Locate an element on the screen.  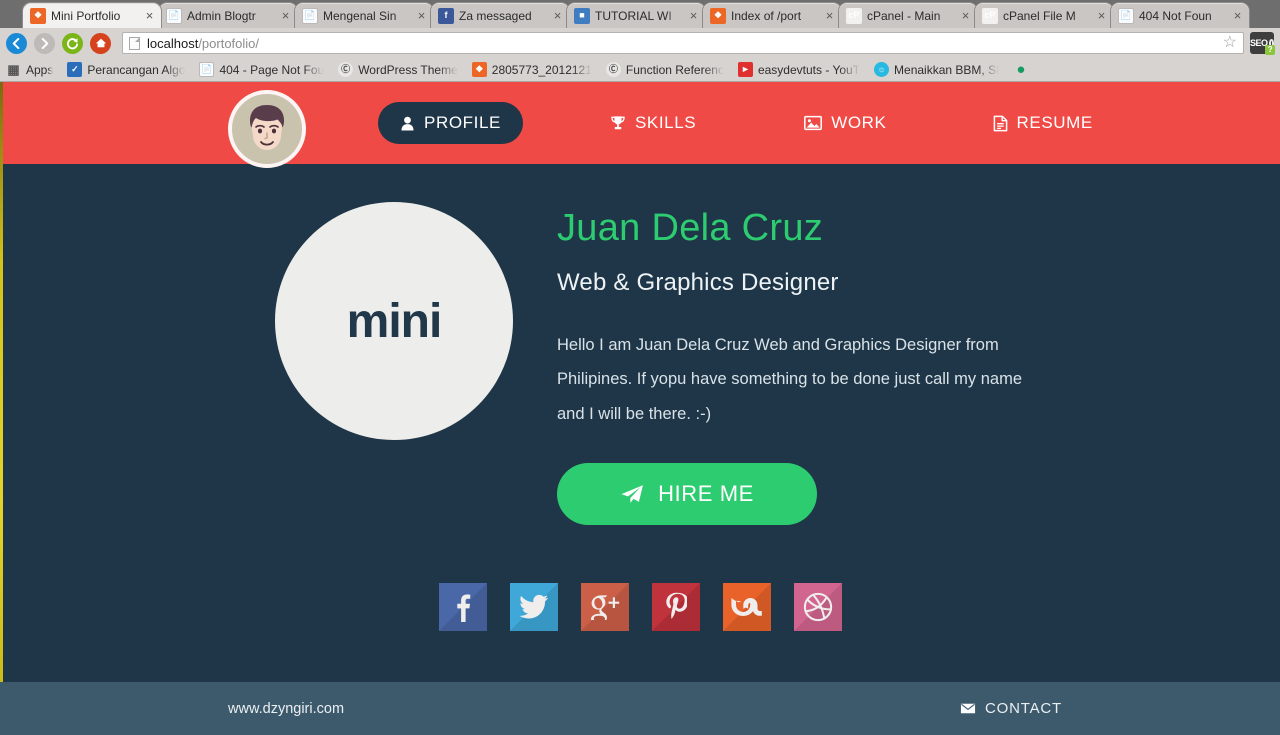
page-scrollbar is located at coordinates (1, 382).